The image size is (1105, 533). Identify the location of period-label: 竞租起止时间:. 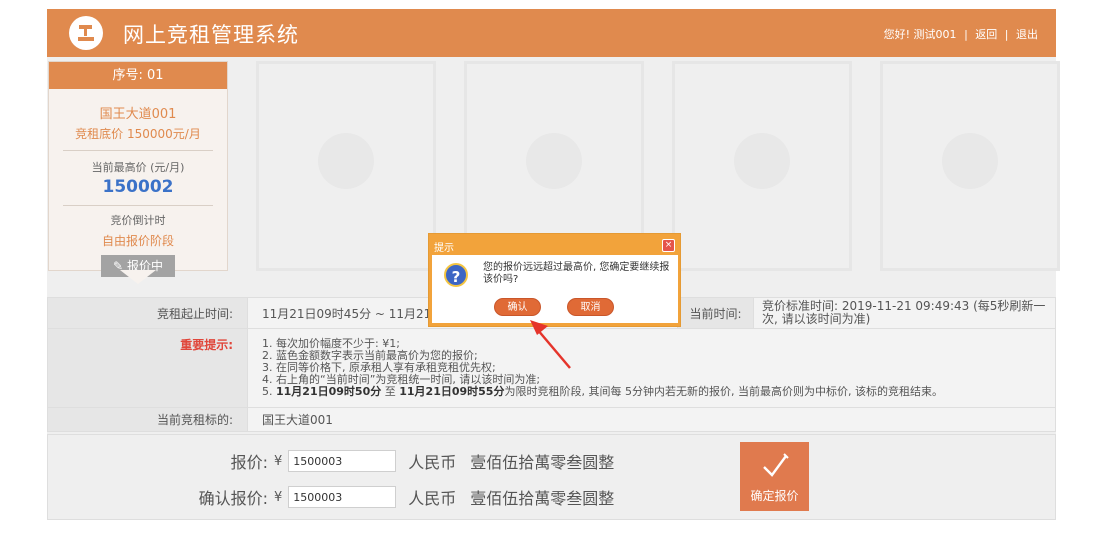
(147, 313).